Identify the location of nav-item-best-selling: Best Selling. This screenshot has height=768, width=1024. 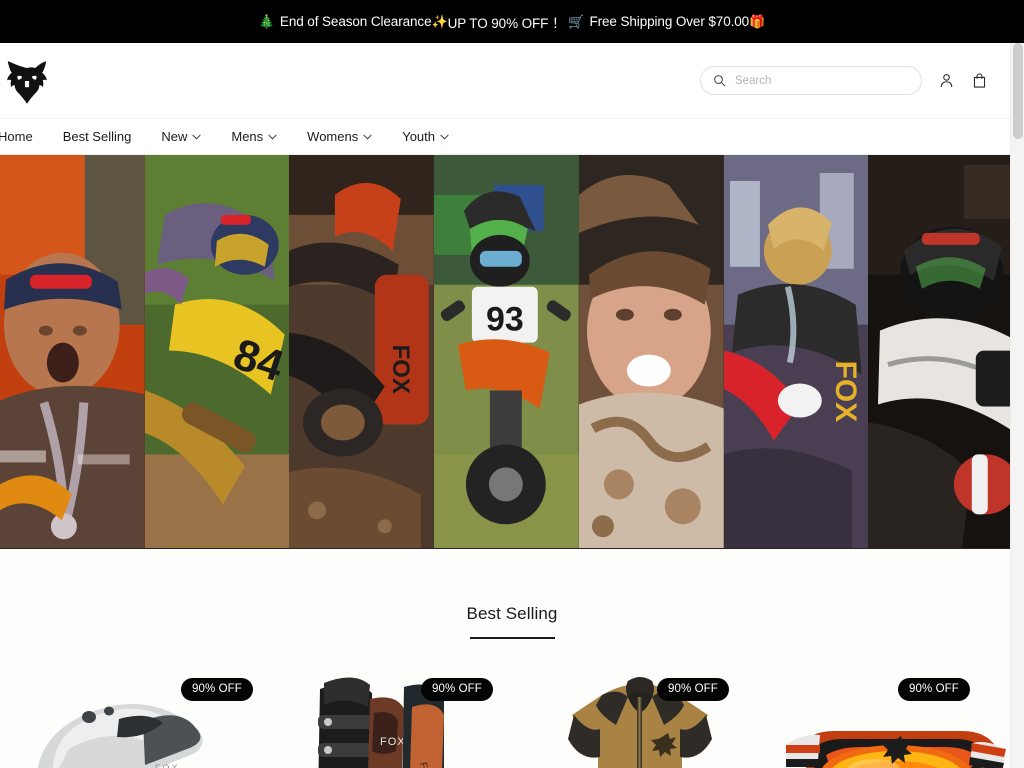
(97, 136).